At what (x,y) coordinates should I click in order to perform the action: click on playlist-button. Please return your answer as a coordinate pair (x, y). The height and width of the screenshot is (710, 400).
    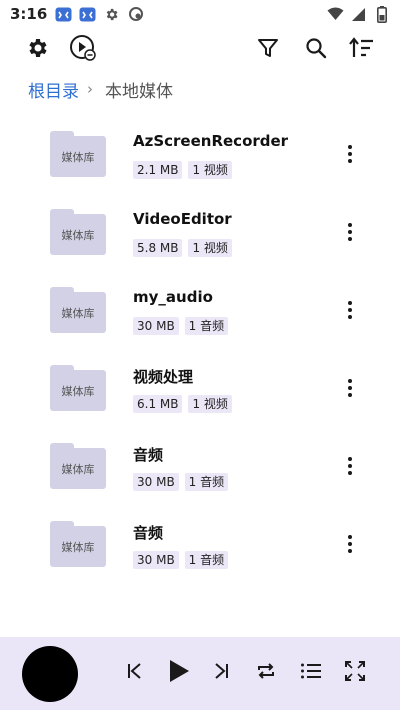
    Looking at the image, I should click on (311, 673).